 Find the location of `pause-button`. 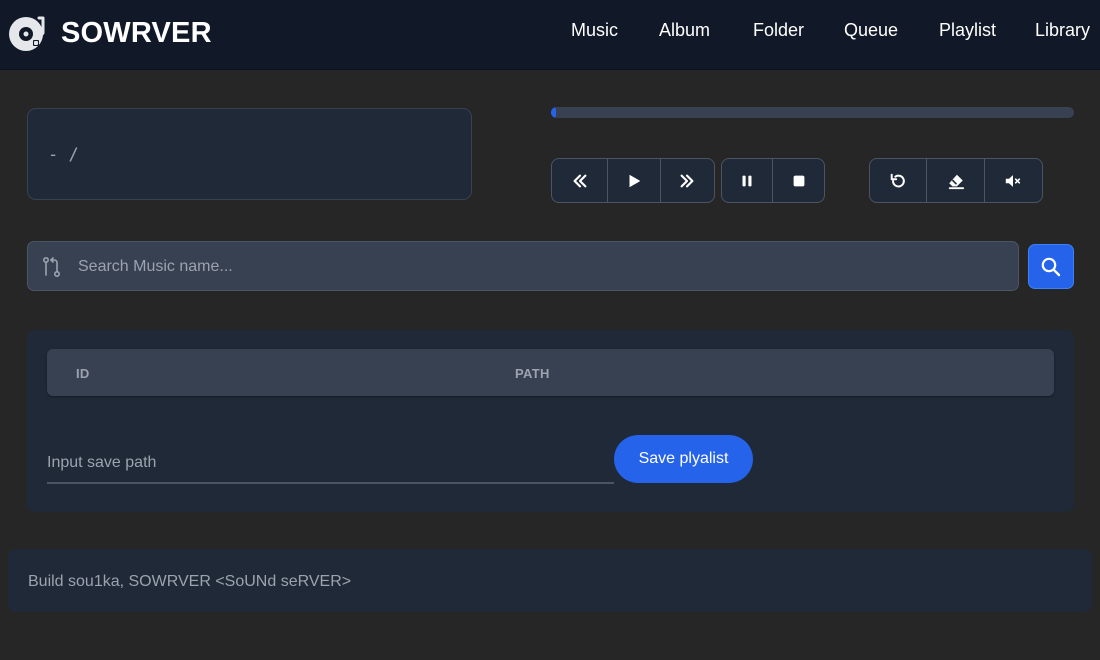

pause-button is located at coordinates (748, 180).